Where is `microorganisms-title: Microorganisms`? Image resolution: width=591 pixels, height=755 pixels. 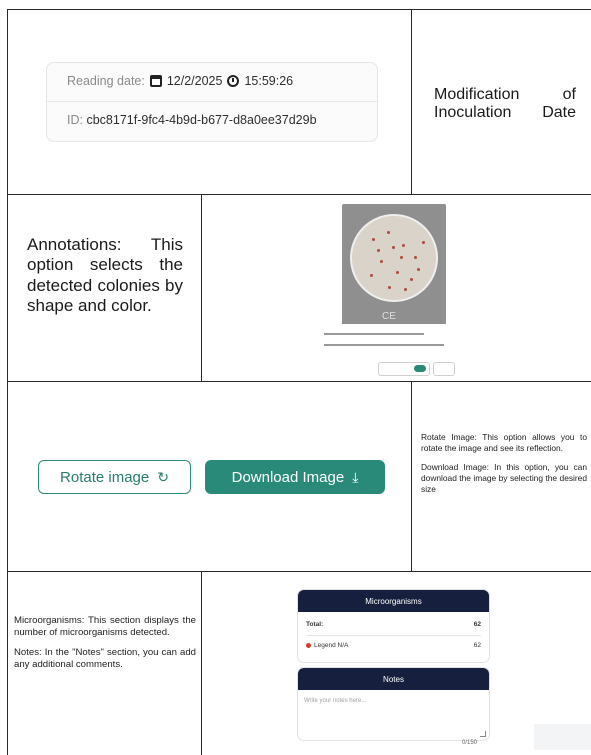 microorganisms-title: Microorganisms is located at coordinates (393, 601).